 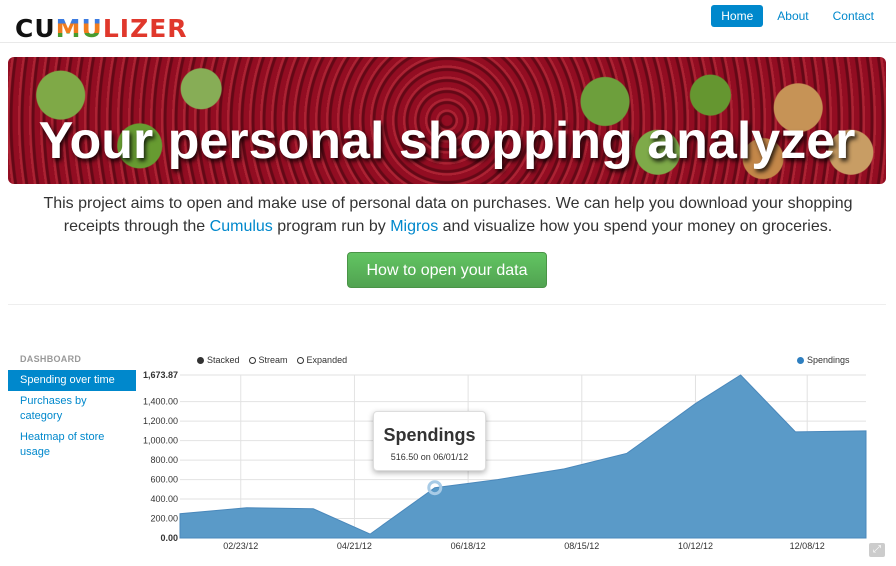 I want to click on tooltip-value: 516.50 on 06/01/12, so click(x=429, y=457).